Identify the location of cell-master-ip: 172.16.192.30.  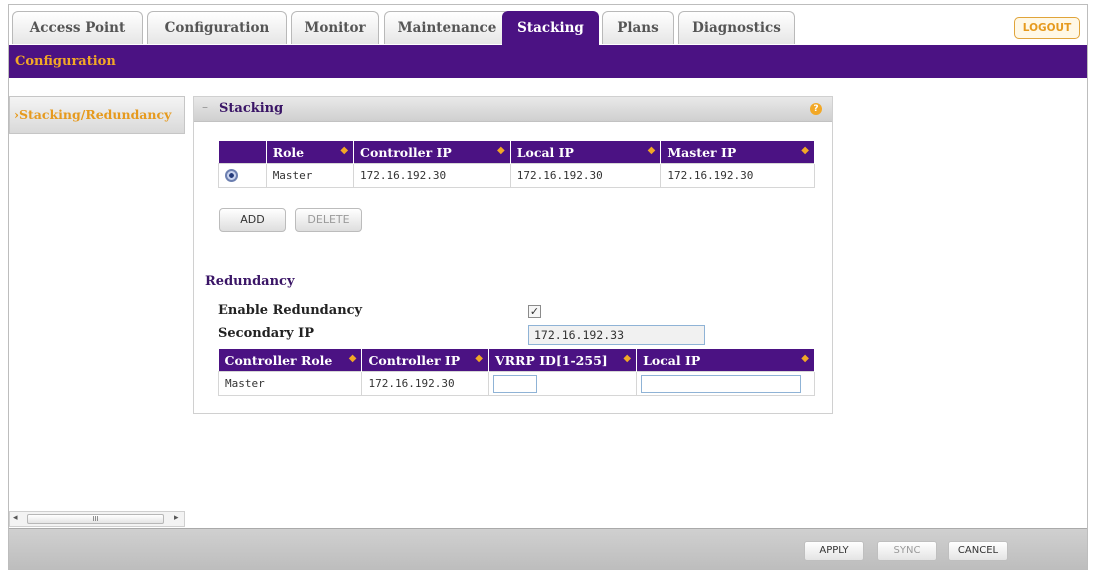
(737, 175).